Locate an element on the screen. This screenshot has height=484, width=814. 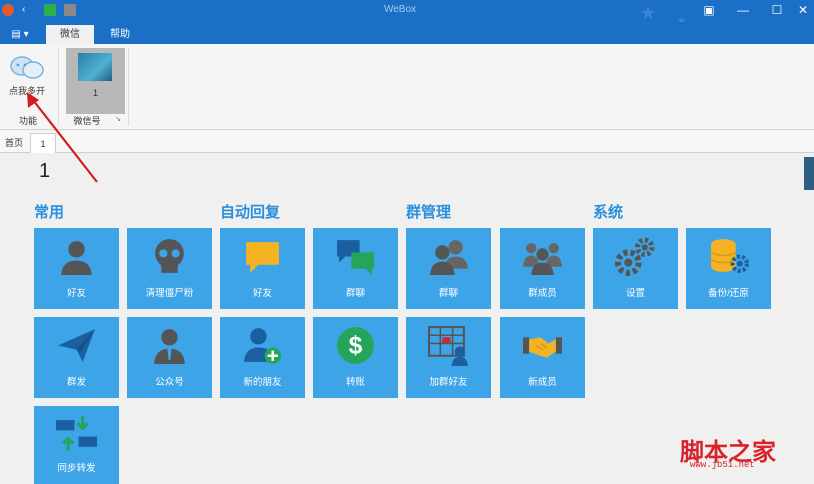
dollar-icon: $ is located at coordinates (355, 345).